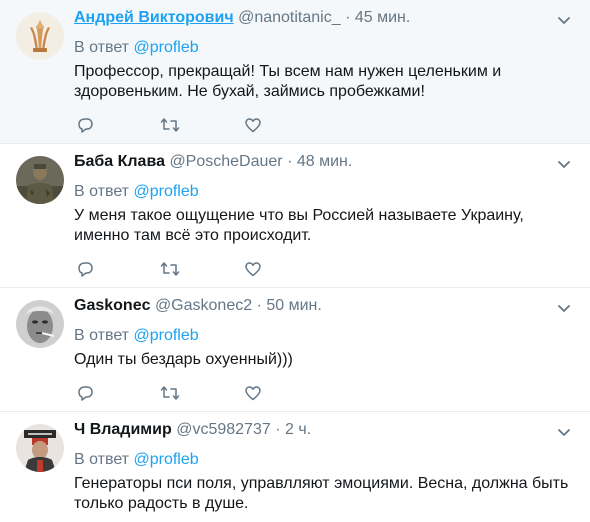 The image size is (590, 522). Describe the element at coordinates (183, 359) in the screenshot. I see `tweet-text: Один ты бездарь охуенный)))` at that location.